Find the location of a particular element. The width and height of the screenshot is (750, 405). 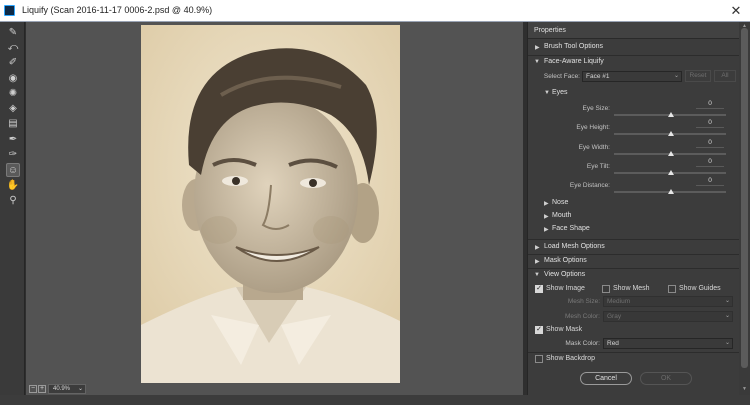

eye-size-value: 0 is located at coordinates (710, 104).